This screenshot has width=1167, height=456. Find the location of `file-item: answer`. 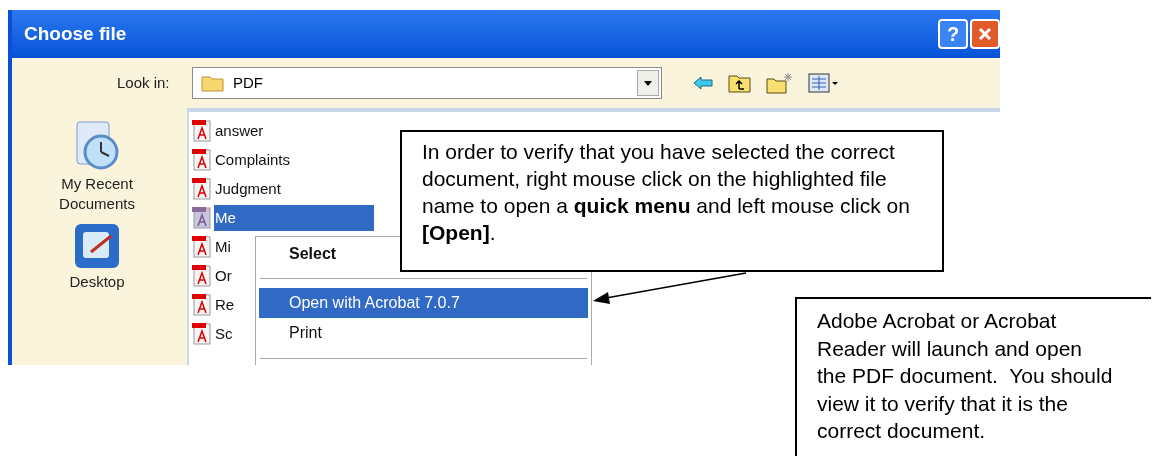

file-item: answer is located at coordinates (239, 130).